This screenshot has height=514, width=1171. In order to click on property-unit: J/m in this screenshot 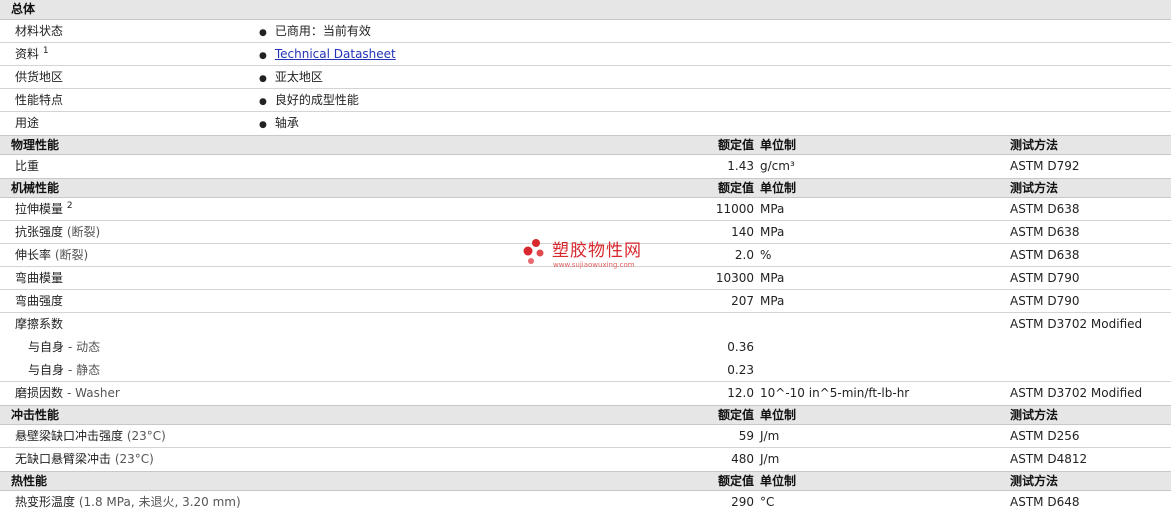, I will do `click(770, 459)`.